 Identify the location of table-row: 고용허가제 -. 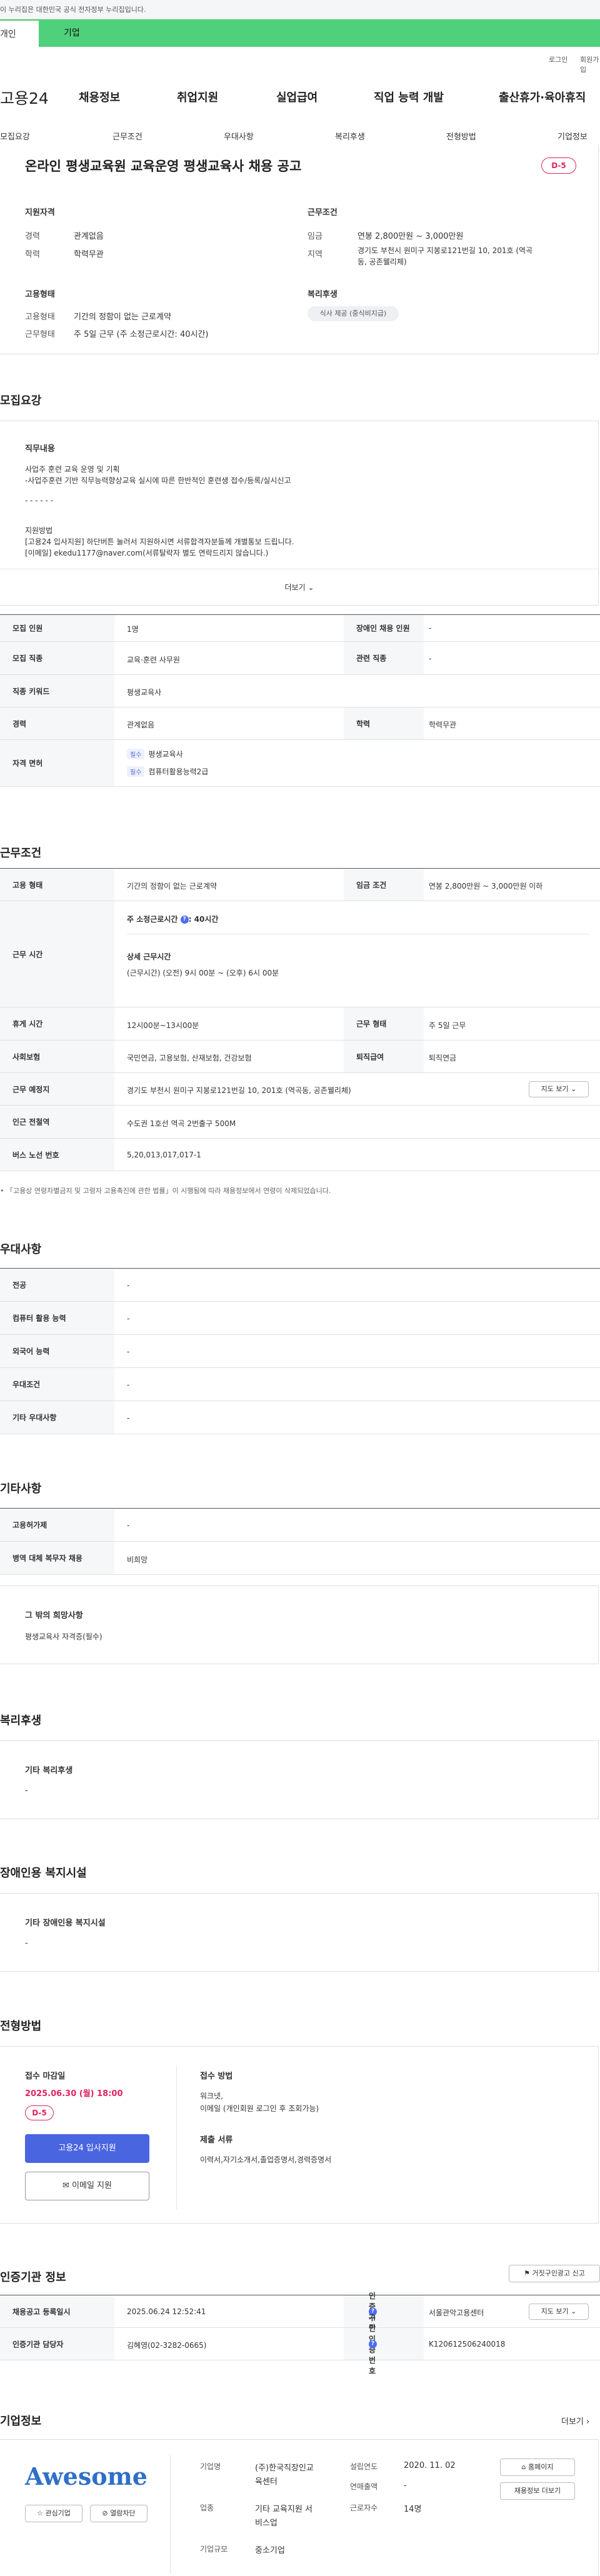
(300, 1525).